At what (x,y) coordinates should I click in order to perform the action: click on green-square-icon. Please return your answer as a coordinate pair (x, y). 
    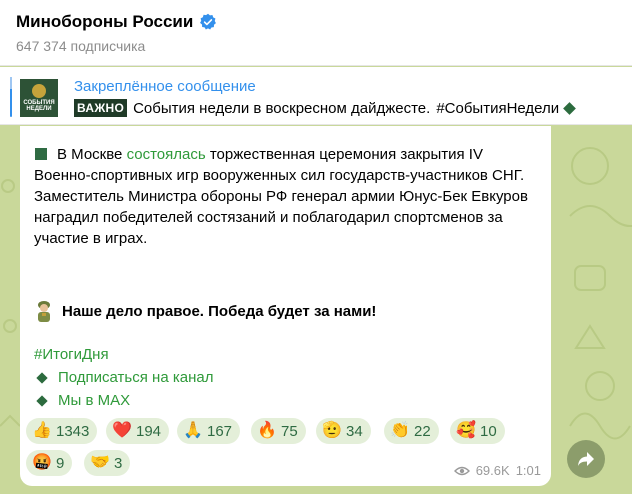
    Looking at the image, I should click on (41, 154).